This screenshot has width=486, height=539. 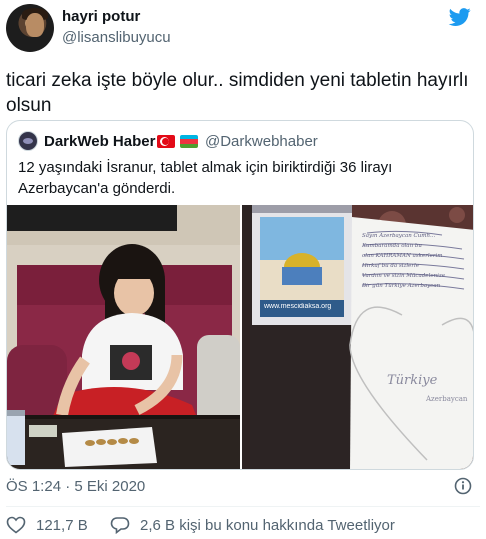 What do you see at coordinates (401, 286) in the screenshot?
I see `letter-line: Bir gün Türkiye Azerbaycan` at bounding box center [401, 286].